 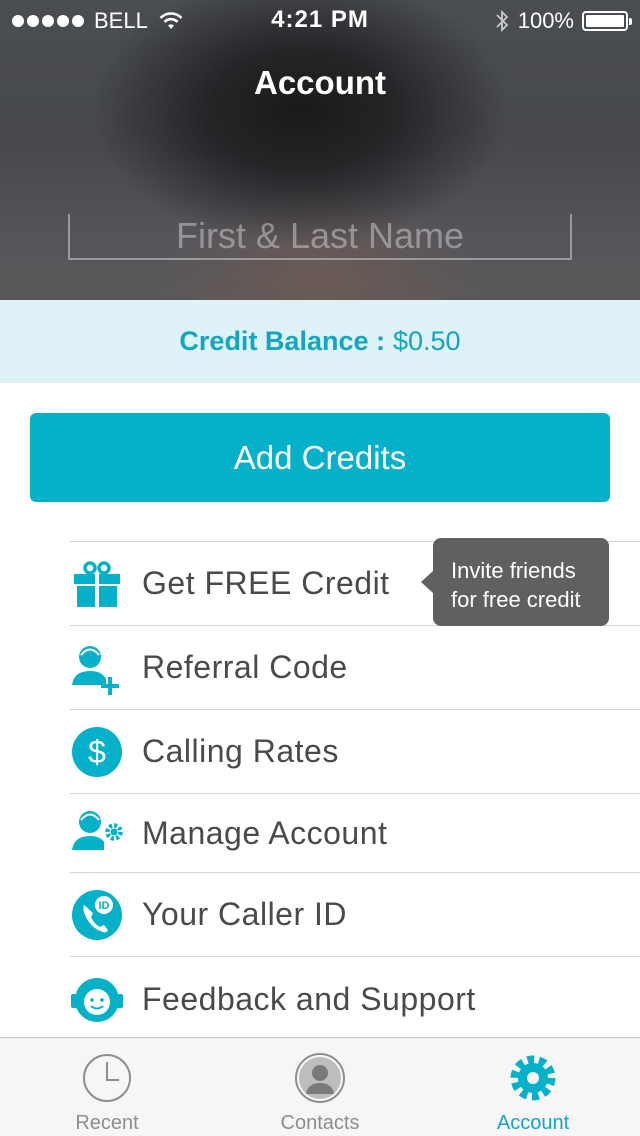 I want to click on bluetooth-icon, so click(x=502, y=21).